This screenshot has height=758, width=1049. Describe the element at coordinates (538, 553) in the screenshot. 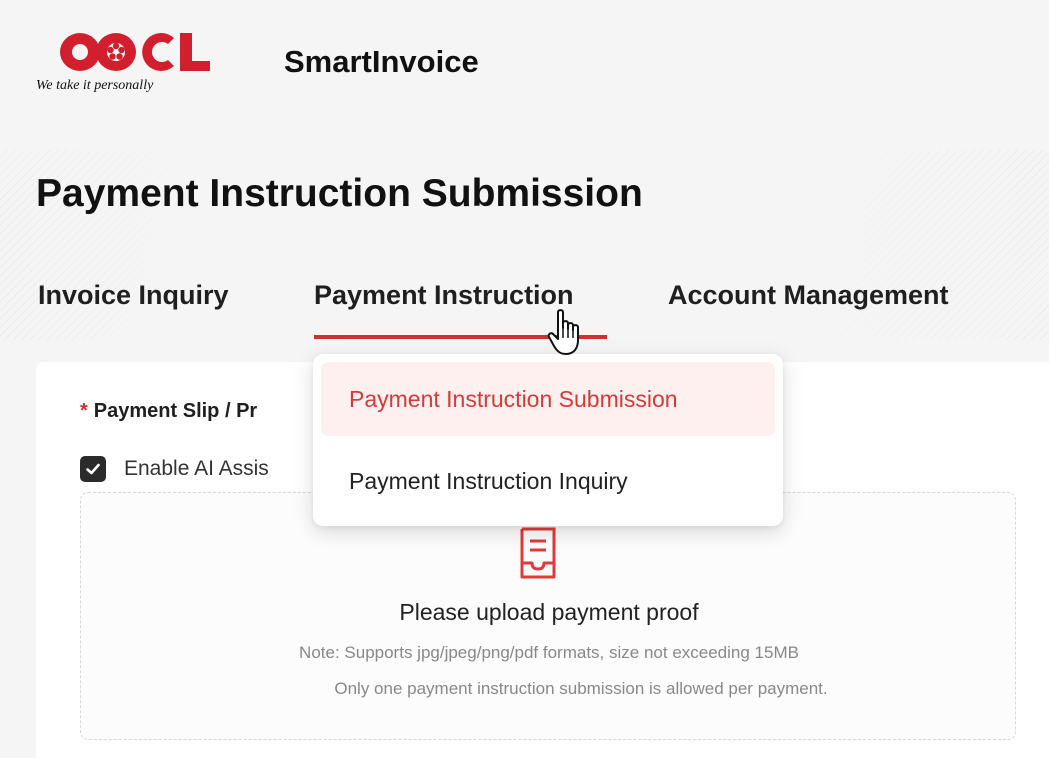

I see `document-tray-icon` at that location.